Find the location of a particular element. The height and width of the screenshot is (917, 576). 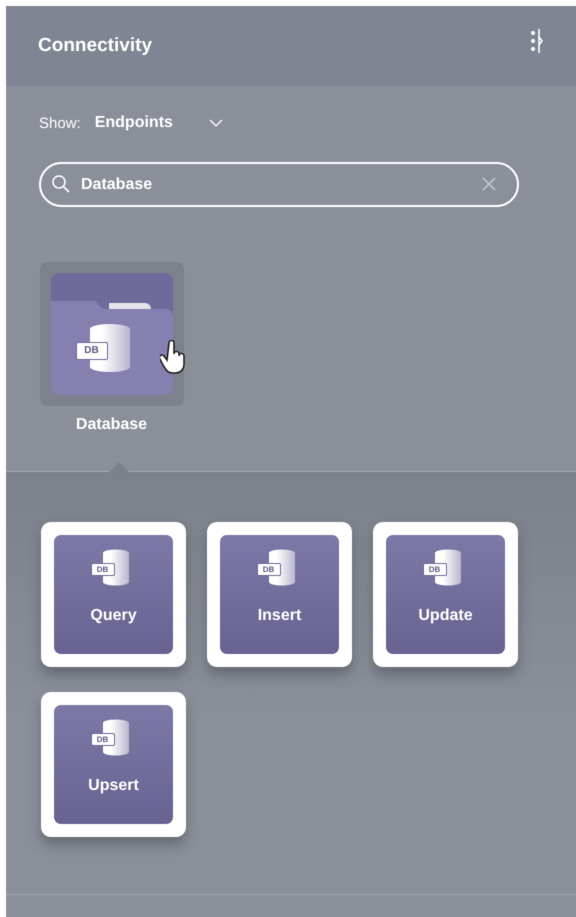

clear-icon is located at coordinates (489, 184).